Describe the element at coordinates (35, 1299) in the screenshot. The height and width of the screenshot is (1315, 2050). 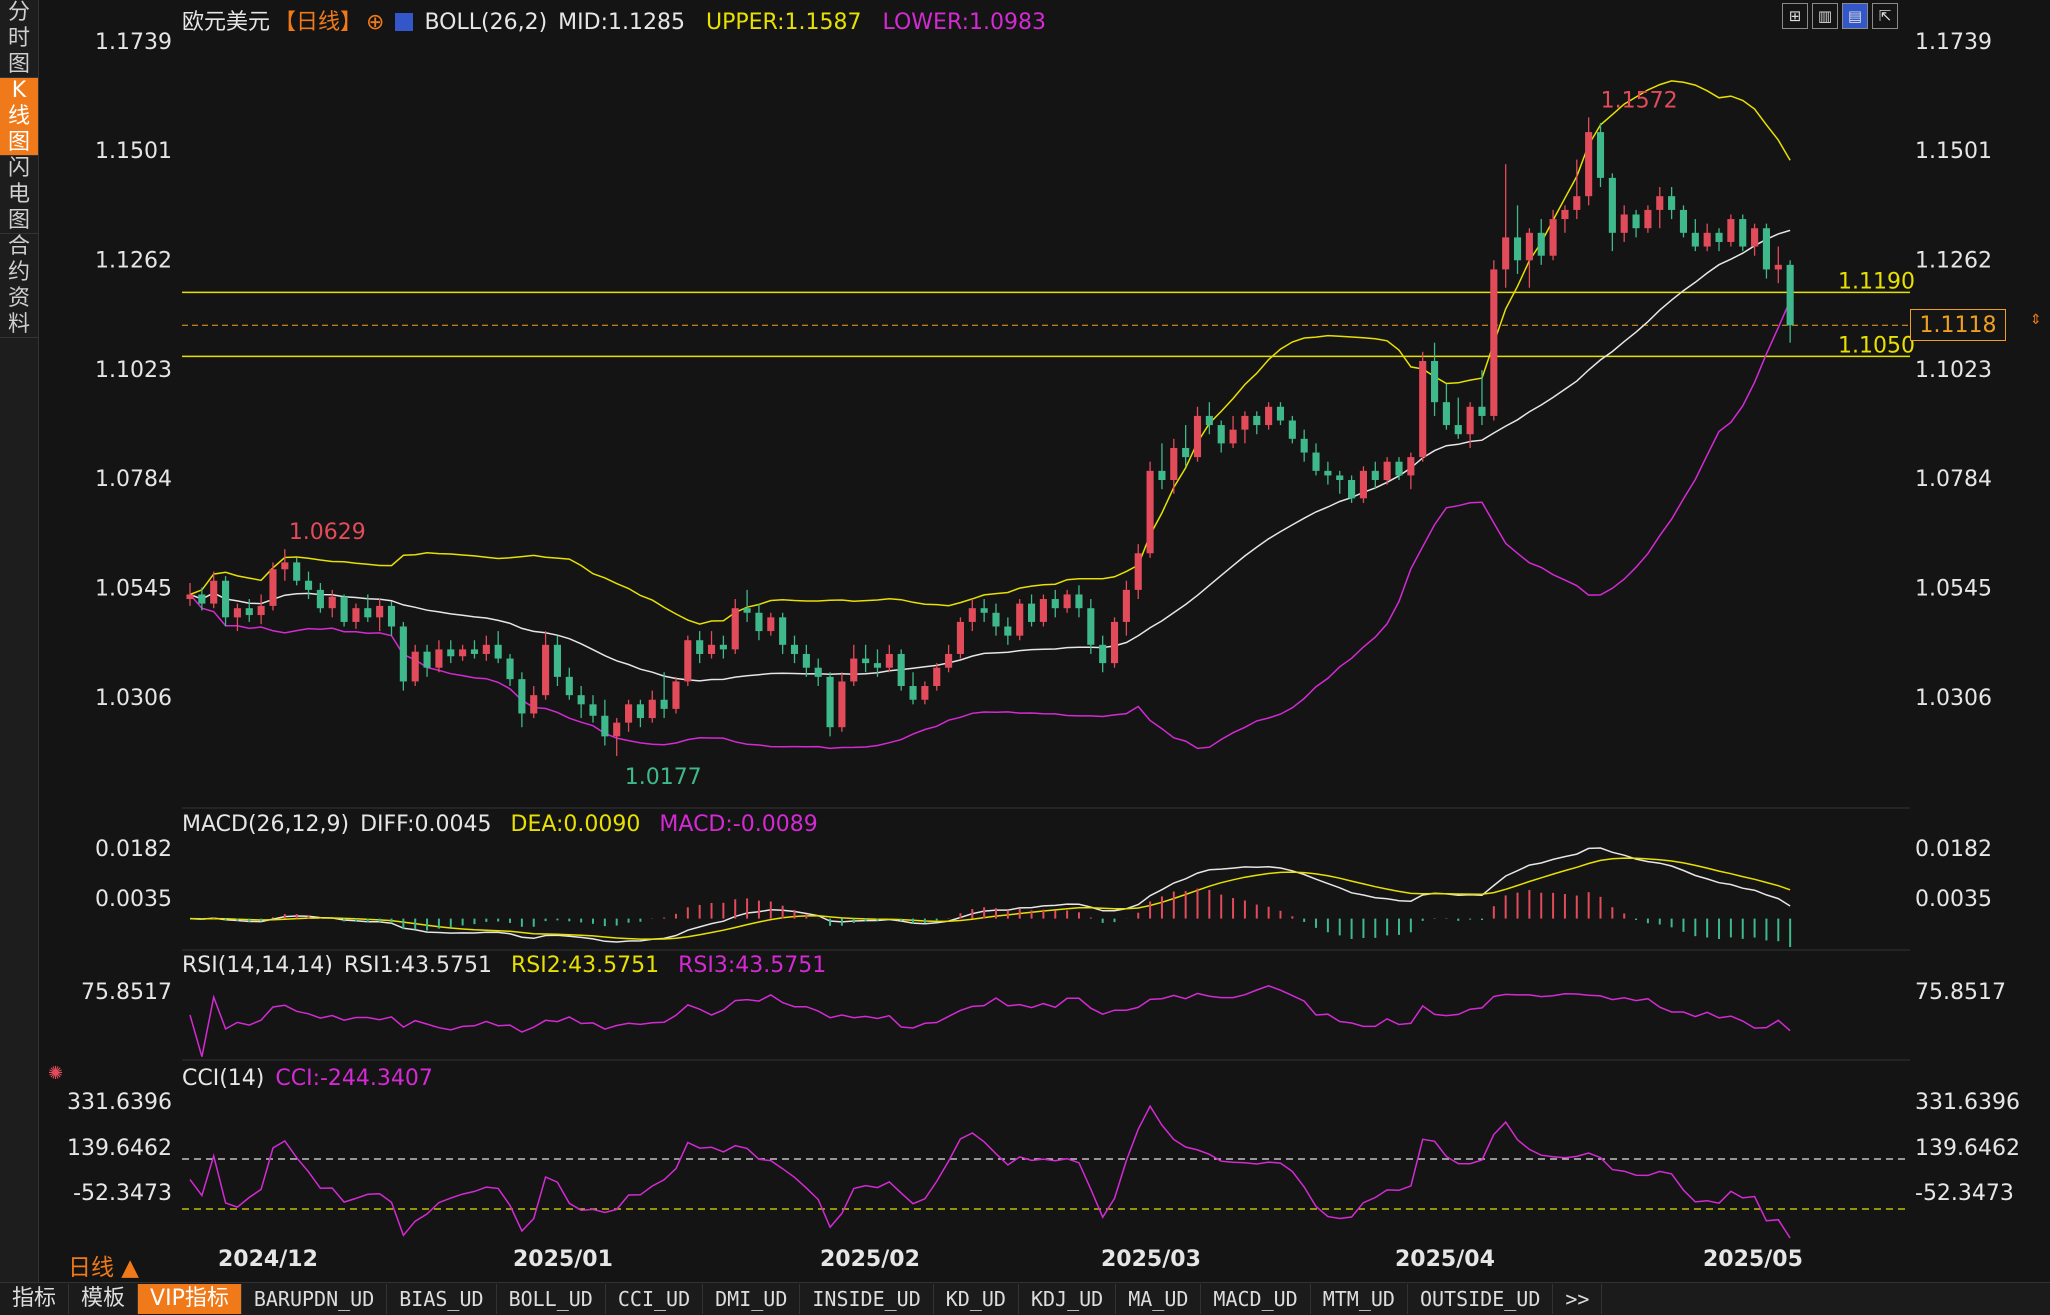
I see `indicator-tab: 指标` at that location.